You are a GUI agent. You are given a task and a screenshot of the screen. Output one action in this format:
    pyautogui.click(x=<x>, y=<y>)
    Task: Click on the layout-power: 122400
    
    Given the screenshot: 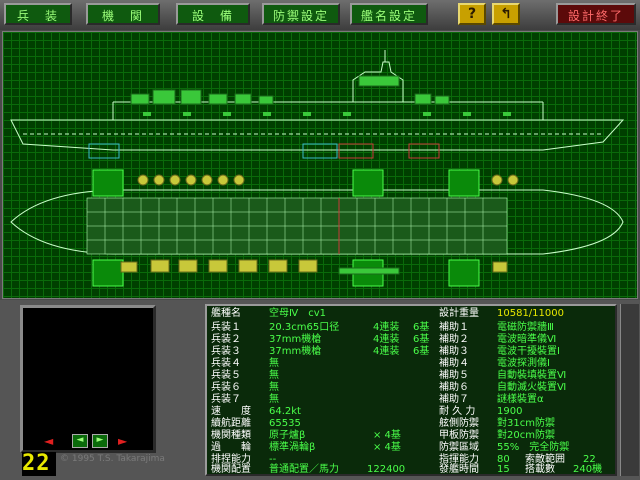 What is the action you would take?
    pyautogui.click(x=386, y=469)
    